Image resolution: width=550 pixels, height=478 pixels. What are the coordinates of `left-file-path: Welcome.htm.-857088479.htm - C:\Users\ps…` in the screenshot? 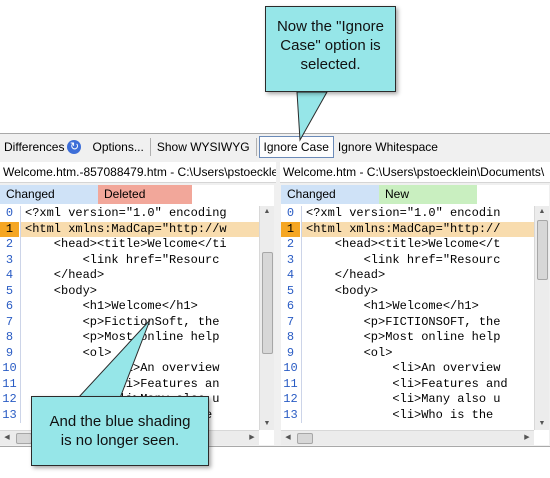 It's located at (138, 172).